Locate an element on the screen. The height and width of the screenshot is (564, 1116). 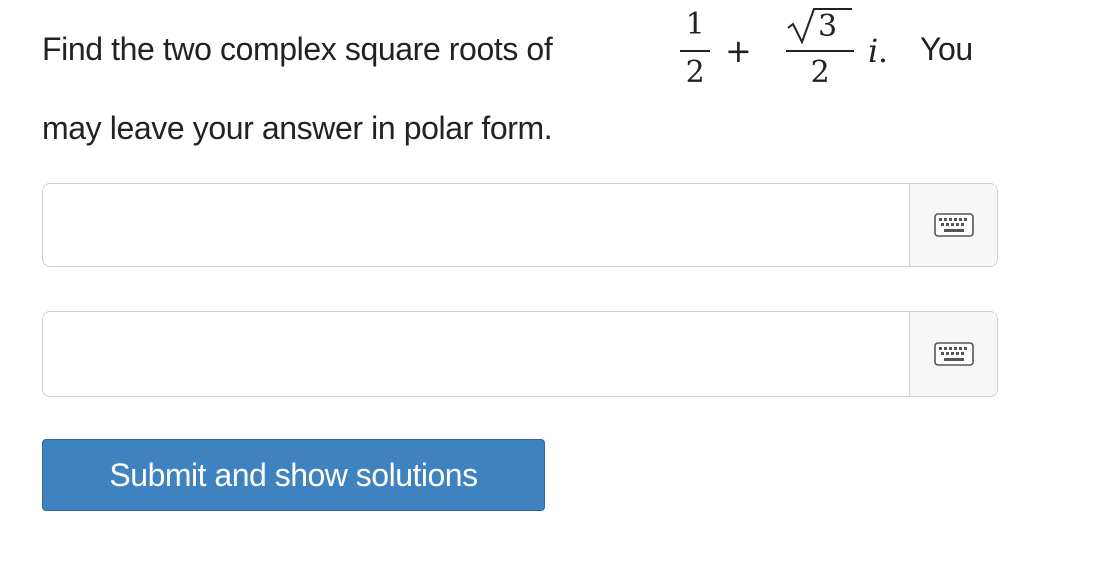
radicand: 3 is located at coordinates (827, 26).